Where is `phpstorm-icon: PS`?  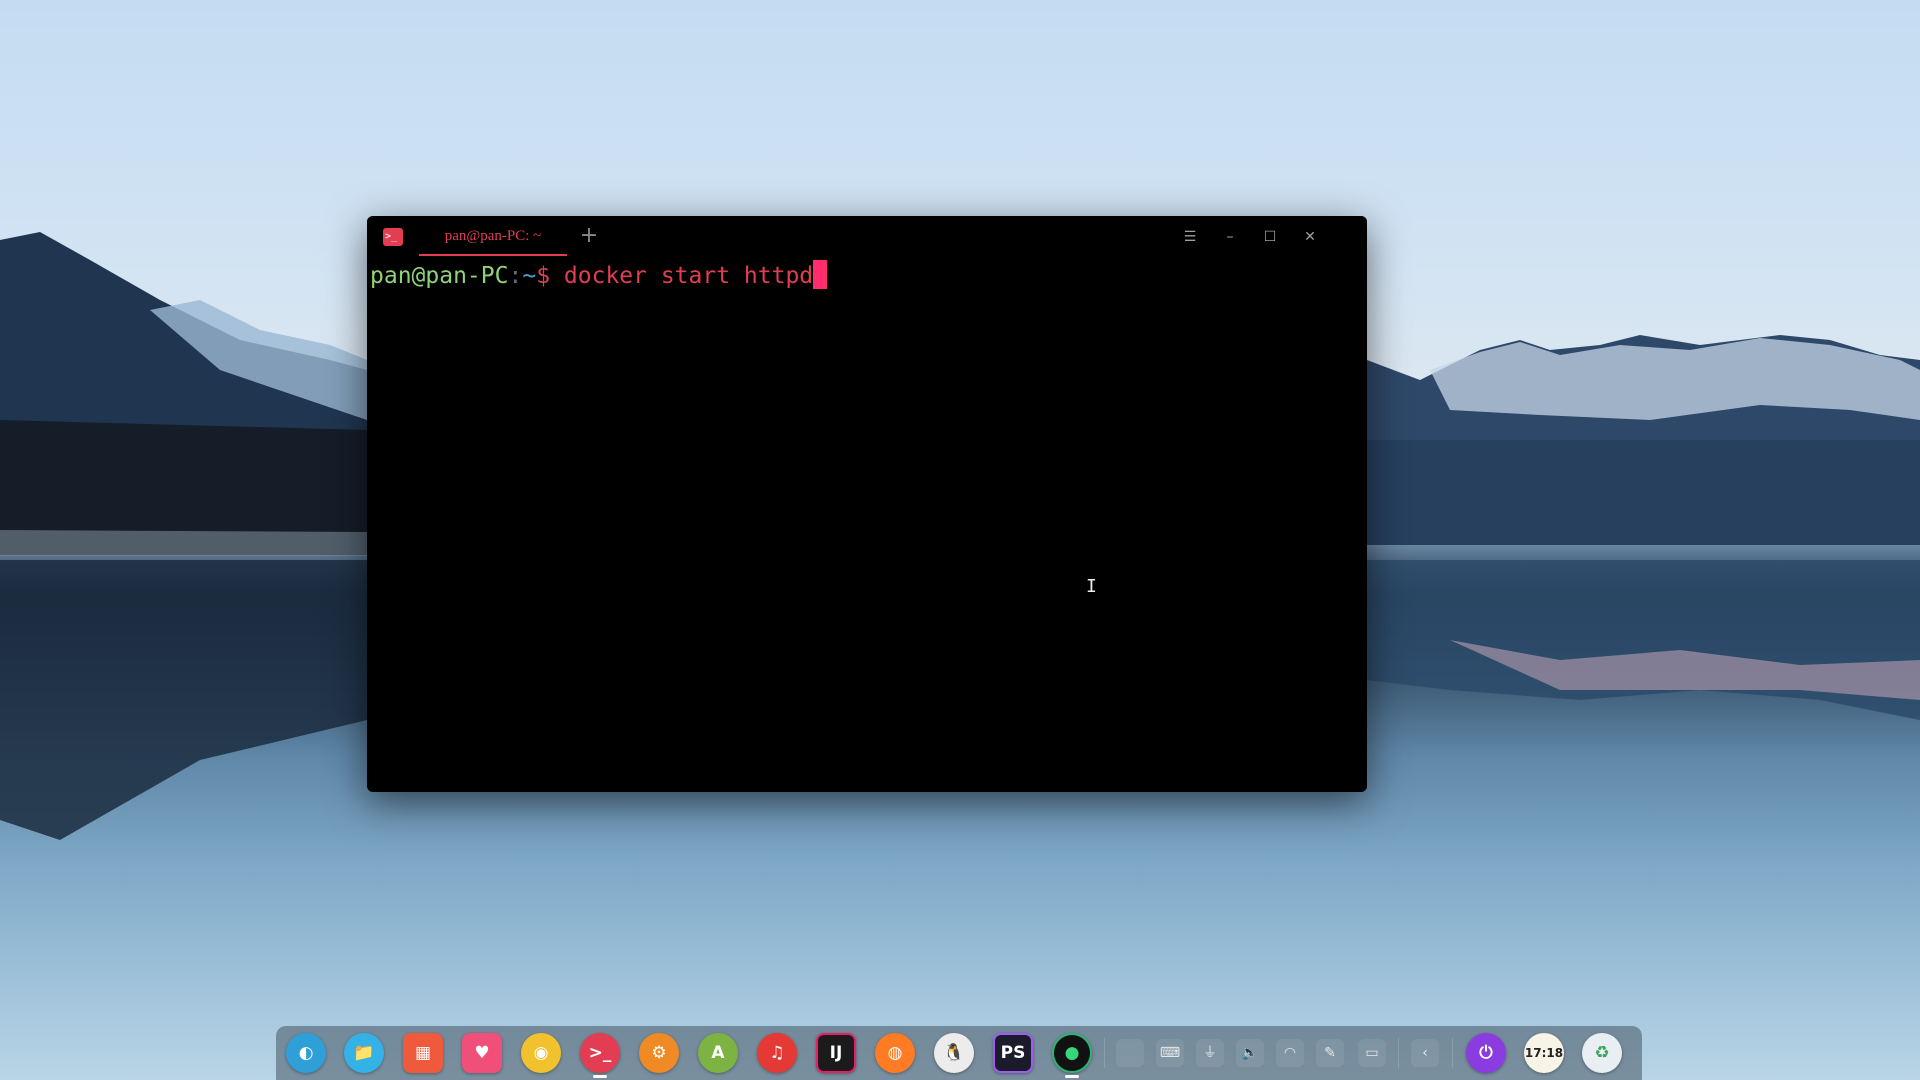 phpstorm-icon: PS is located at coordinates (1013, 1053).